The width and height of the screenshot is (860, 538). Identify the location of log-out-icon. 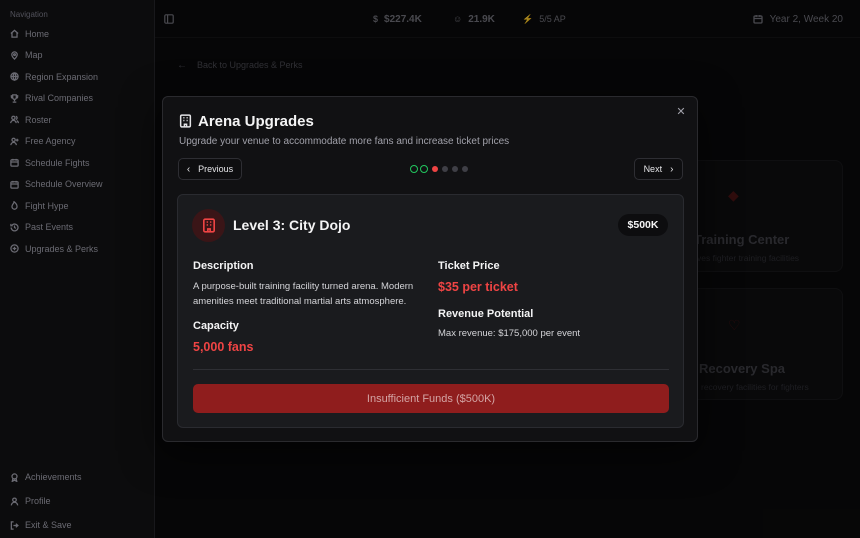
(14, 525).